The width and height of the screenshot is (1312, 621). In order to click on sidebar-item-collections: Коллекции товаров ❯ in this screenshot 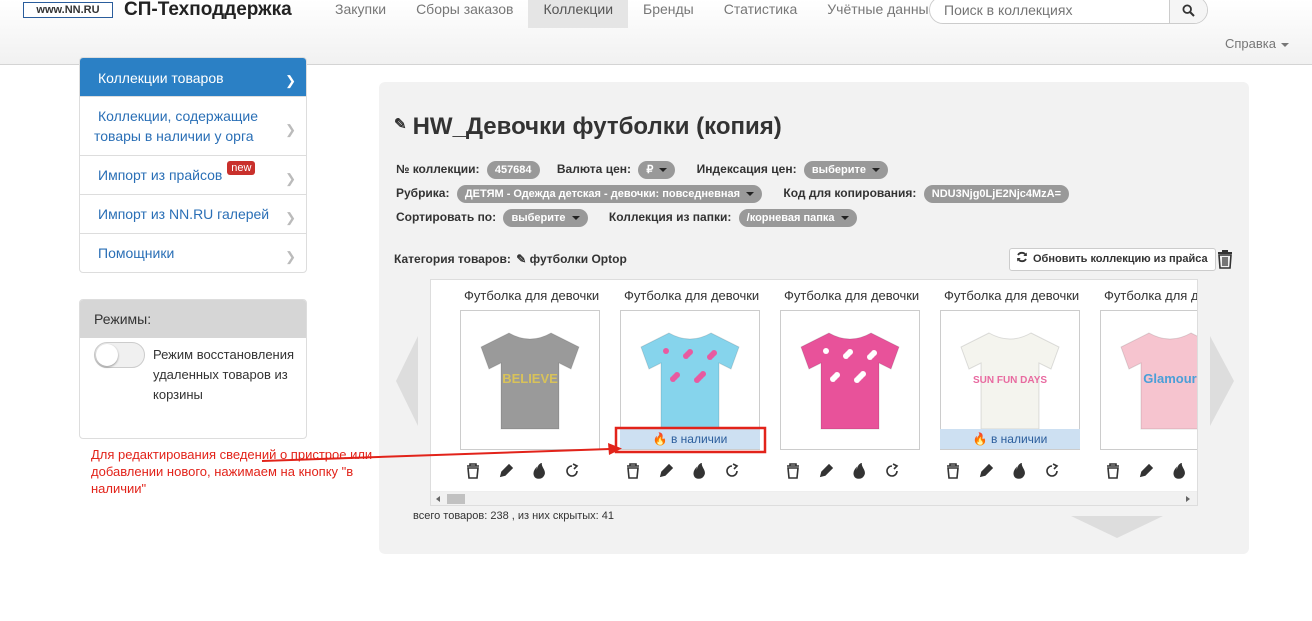, I will do `click(193, 77)`.